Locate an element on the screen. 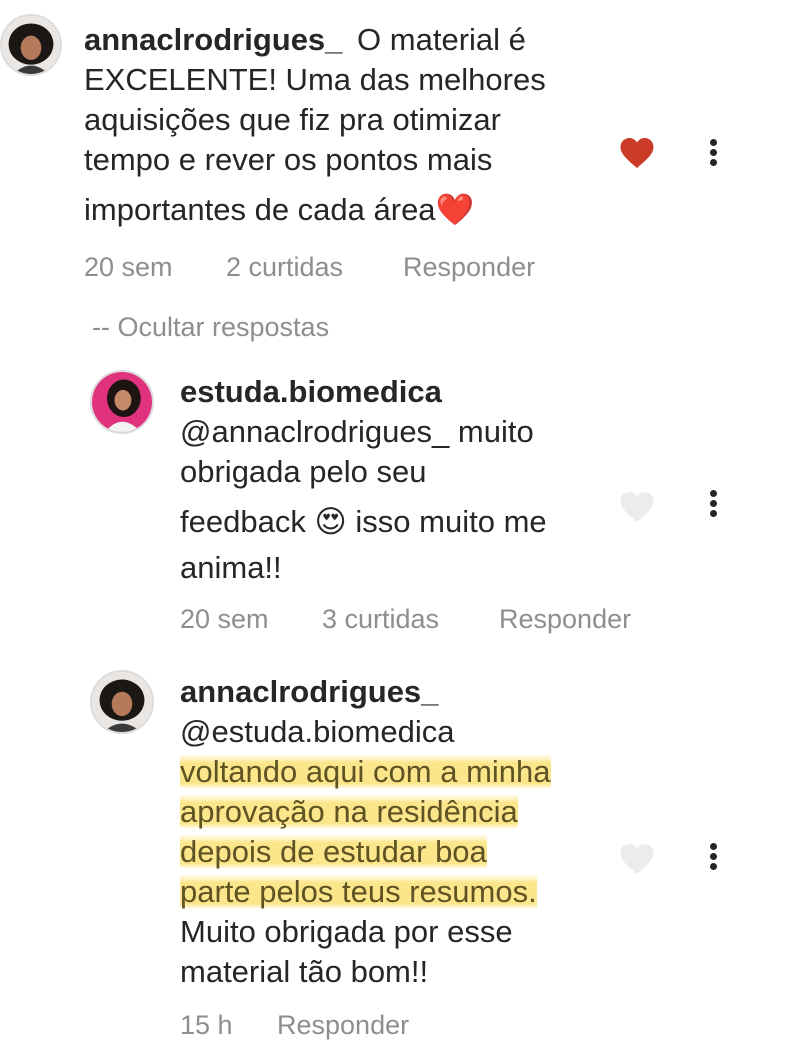 The width and height of the screenshot is (791, 1063). comment-likes: 2 curtidas is located at coordinates (284, 267).